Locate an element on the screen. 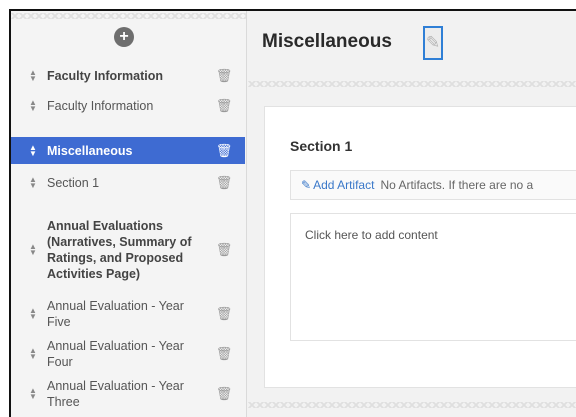 This screenshot has width=576, height=417. sidebar-item-miscellaneous: ▲ ▼ Miscellaneous 🗑 is located at coordinates (128, 150).